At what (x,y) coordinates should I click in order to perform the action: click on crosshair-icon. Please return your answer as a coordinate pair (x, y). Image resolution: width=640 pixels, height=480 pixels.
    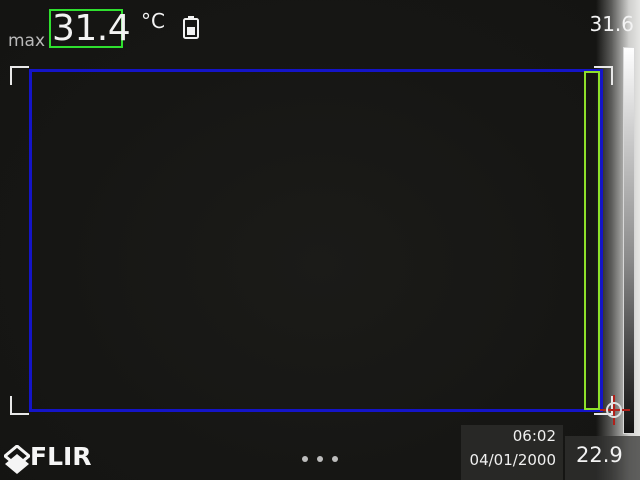
    Looking at the image, I should click on (615, 410).